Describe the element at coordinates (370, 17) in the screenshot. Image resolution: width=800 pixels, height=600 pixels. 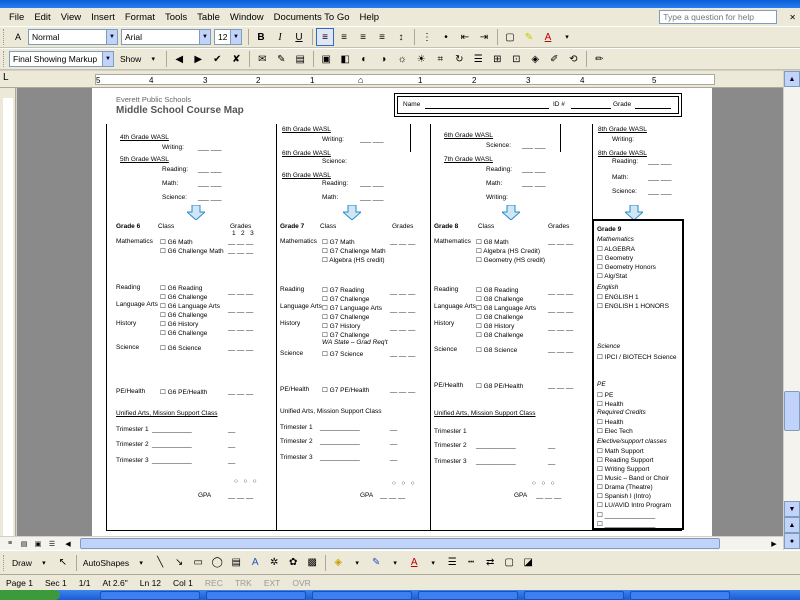
I see `menu-help: Help` at that location.